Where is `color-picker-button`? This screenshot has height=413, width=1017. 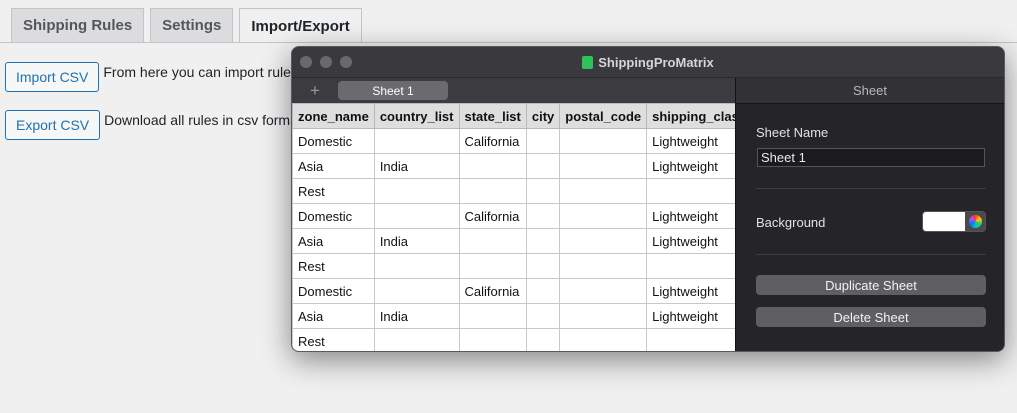 color-picker-button is located at coordinates (975, 221).